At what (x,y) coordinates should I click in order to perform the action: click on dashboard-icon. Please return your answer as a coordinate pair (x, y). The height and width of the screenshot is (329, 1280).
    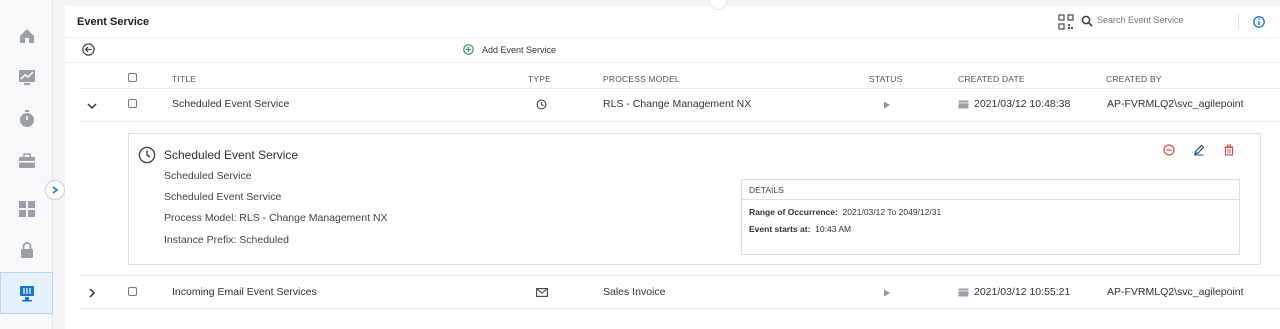
    Looking at the image, I should click on (26, 209).